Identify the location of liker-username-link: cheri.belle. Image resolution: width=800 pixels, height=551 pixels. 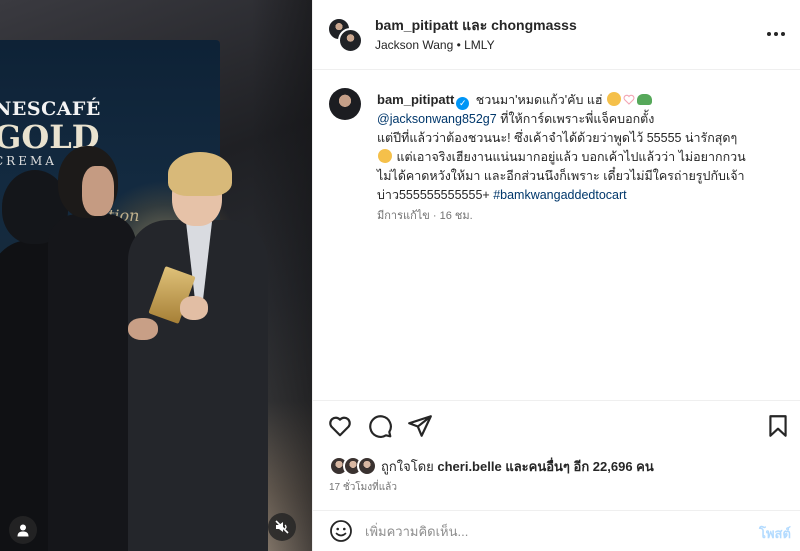
(469, 466).